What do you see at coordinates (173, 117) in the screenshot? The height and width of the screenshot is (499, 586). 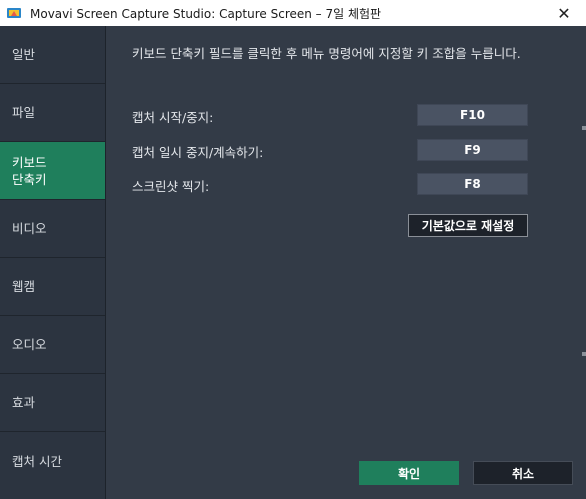 I see `shortcut-label-start-stop: 캡처 시작/중지:` at bounding box center [173, 117].